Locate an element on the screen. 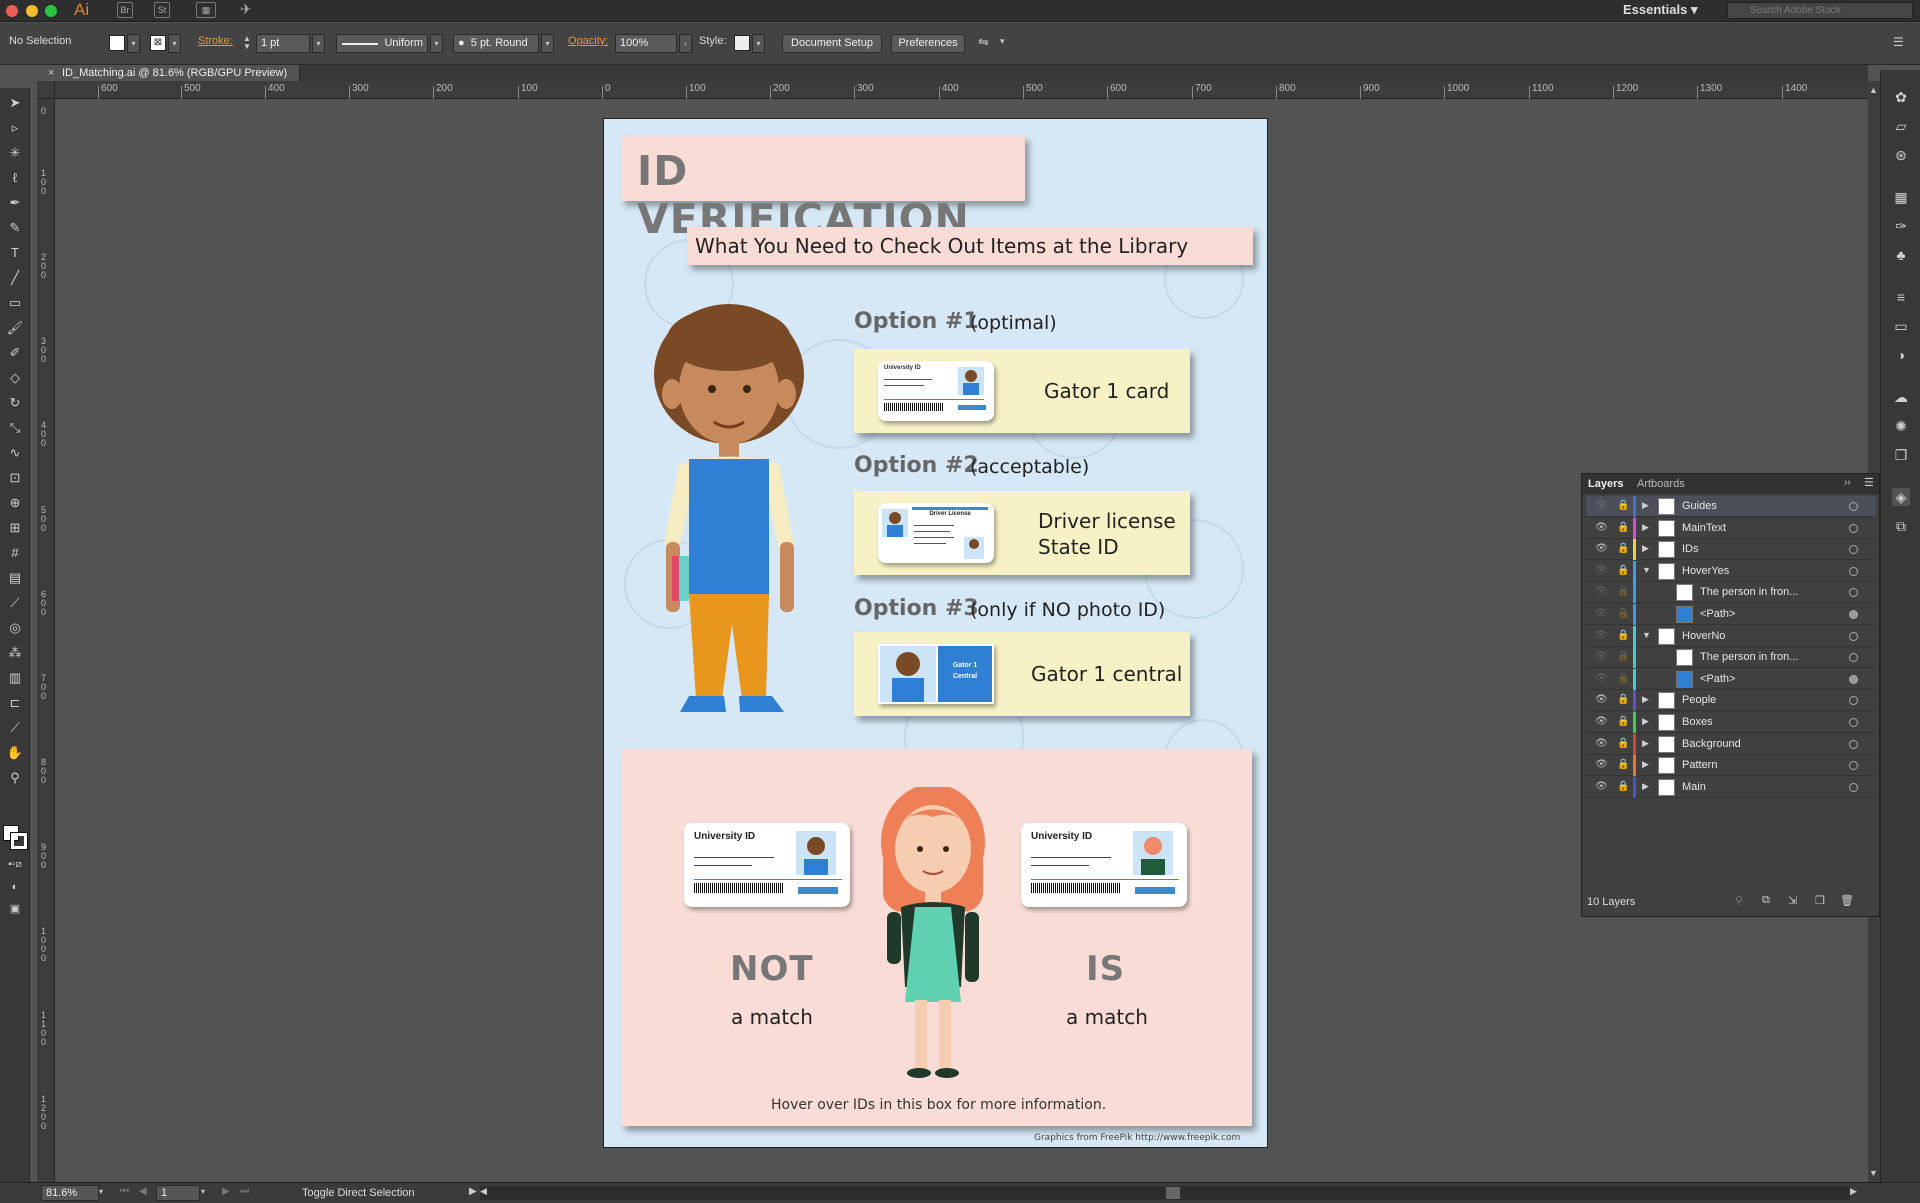  delete-layer-icon: 🗑 is located at coordinates (1847, 900).